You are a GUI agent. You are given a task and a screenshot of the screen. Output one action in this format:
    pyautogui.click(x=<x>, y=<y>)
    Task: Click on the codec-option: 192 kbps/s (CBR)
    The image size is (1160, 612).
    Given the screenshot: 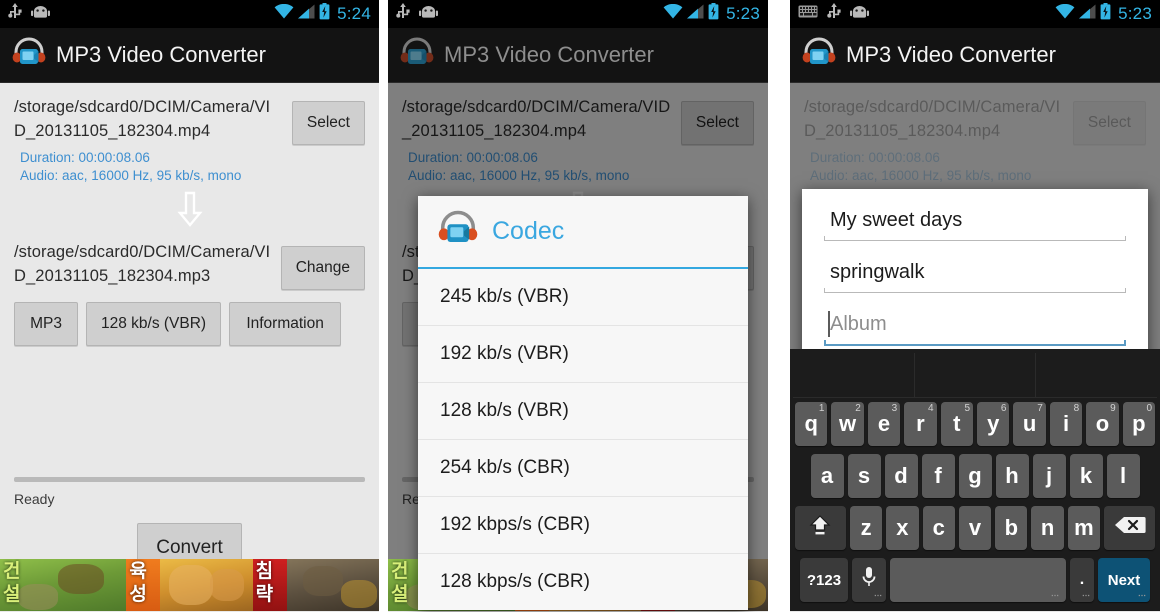 What is the action you would take?
    pyautogui.click(x=583, y=525)
    